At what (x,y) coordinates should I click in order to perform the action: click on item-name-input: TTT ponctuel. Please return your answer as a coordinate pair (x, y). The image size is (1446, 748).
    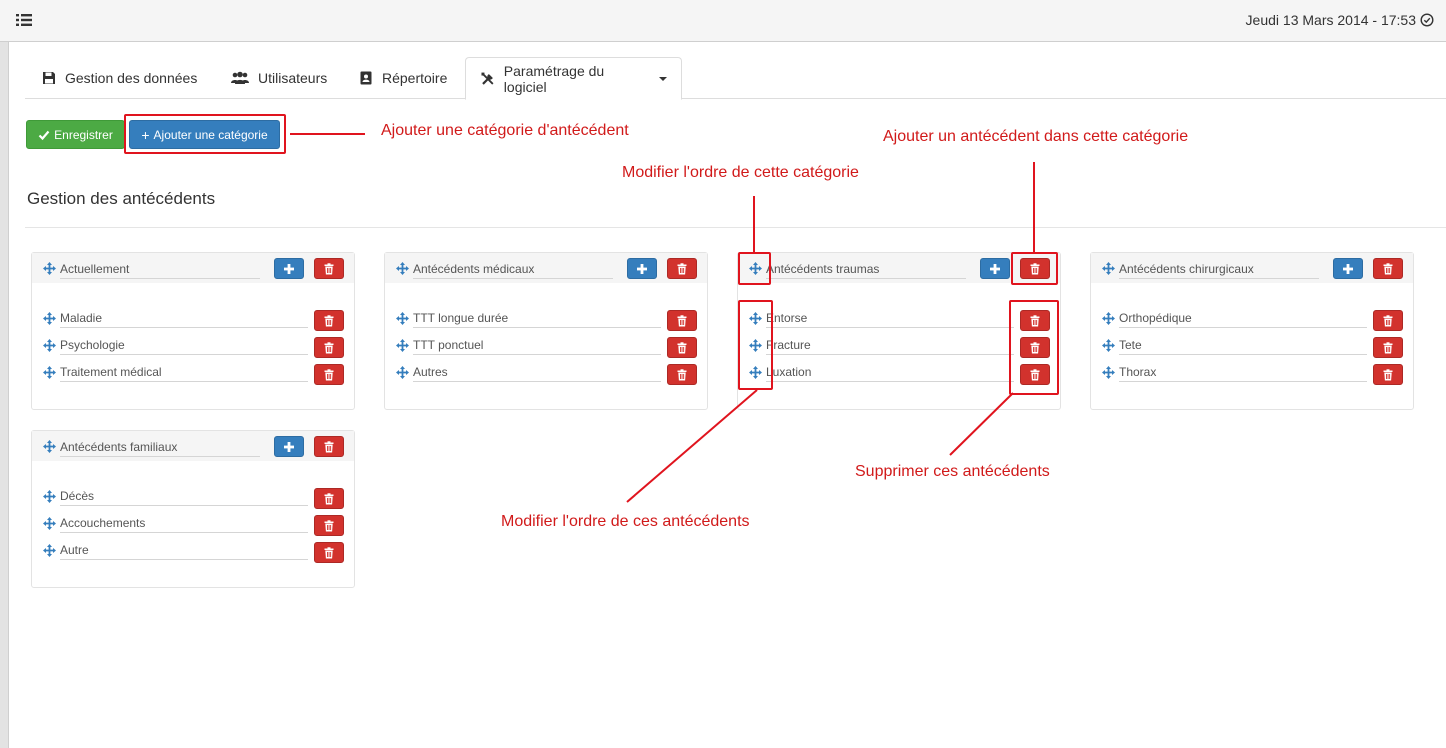
    Looking at the image, I should click on (537, 346).